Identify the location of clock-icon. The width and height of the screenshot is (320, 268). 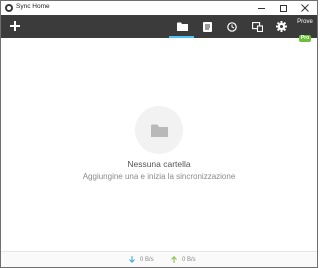
(232, 26).